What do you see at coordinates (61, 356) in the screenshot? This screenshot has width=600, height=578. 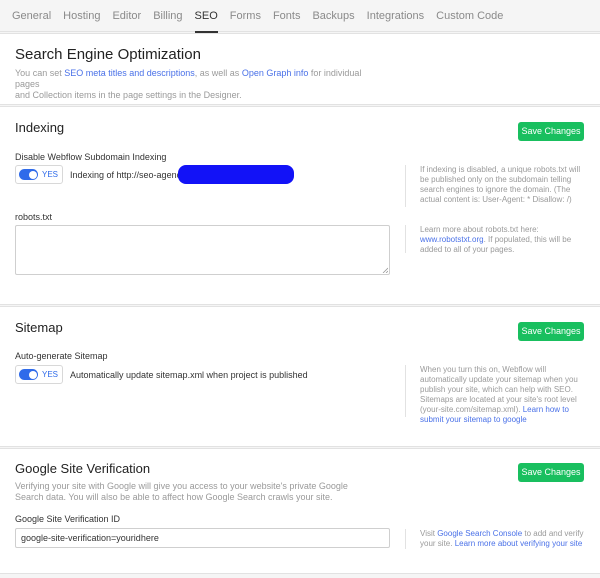 I see `sitemap-label: Auto-generate Sitemap` at bounding box center [61, 356].